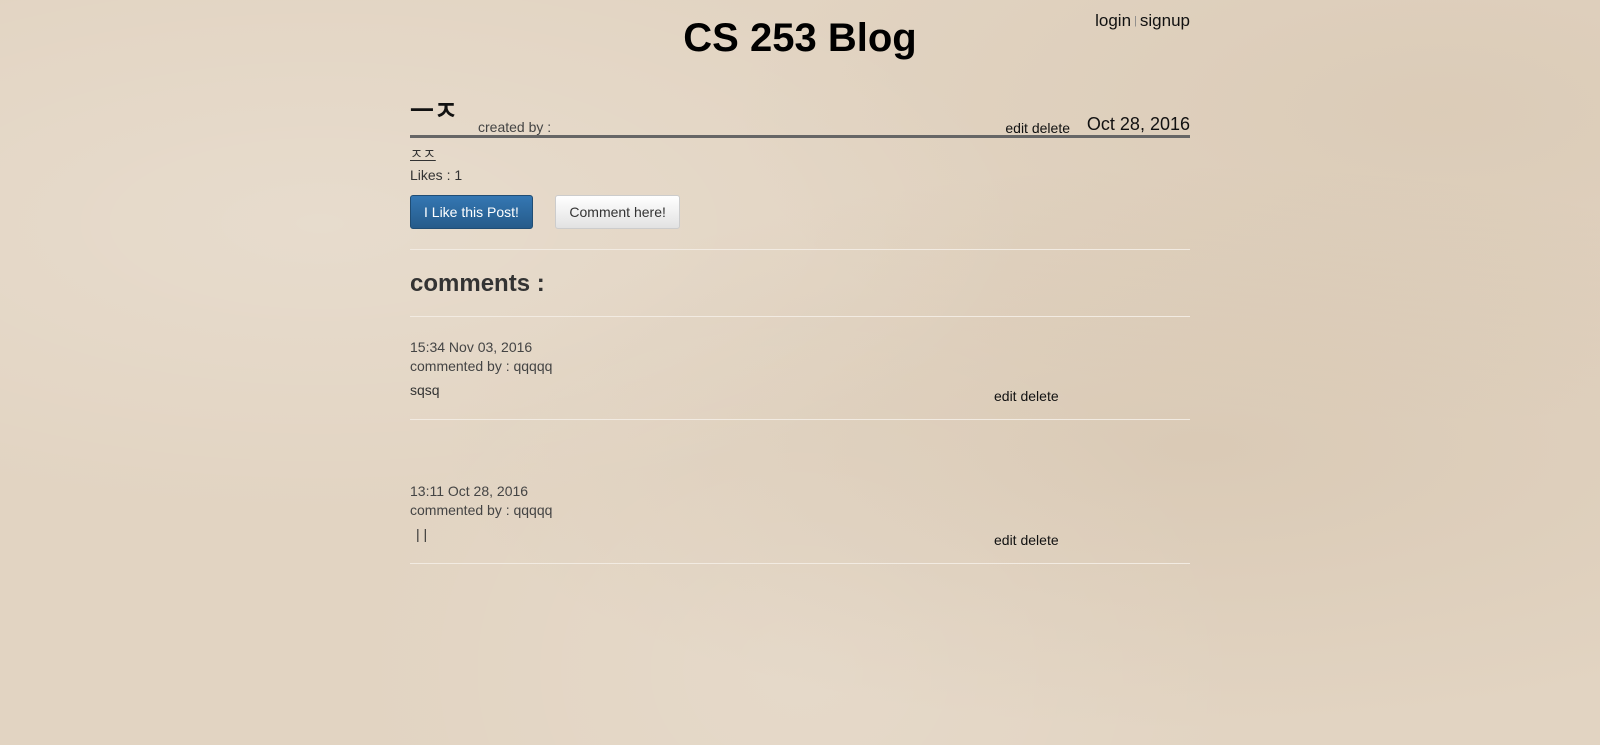 The width and height of the screenshot is (1600, 745). What do you see at coordinates (469, 491) in the screenshot?
I see `comment-timestamp: 13:11 Oct 28, 2016` at bounding box center [469, 491].